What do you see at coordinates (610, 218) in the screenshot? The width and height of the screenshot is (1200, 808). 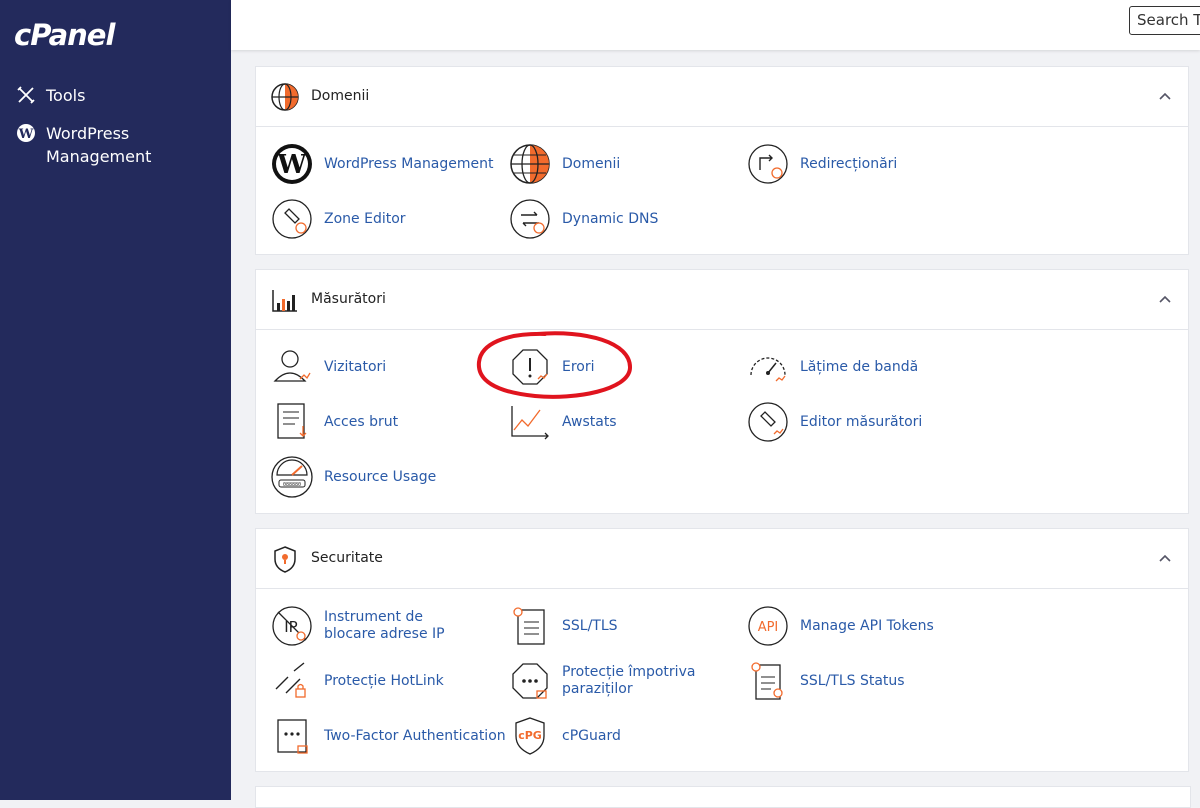 I see `tool-label: Dynamic DNS` at bounding box center [610, 218].